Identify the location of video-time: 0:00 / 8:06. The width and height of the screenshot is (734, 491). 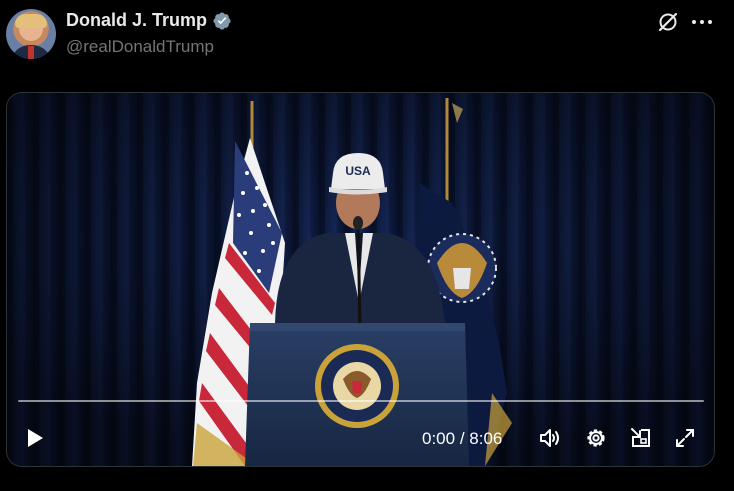
(462, 439).